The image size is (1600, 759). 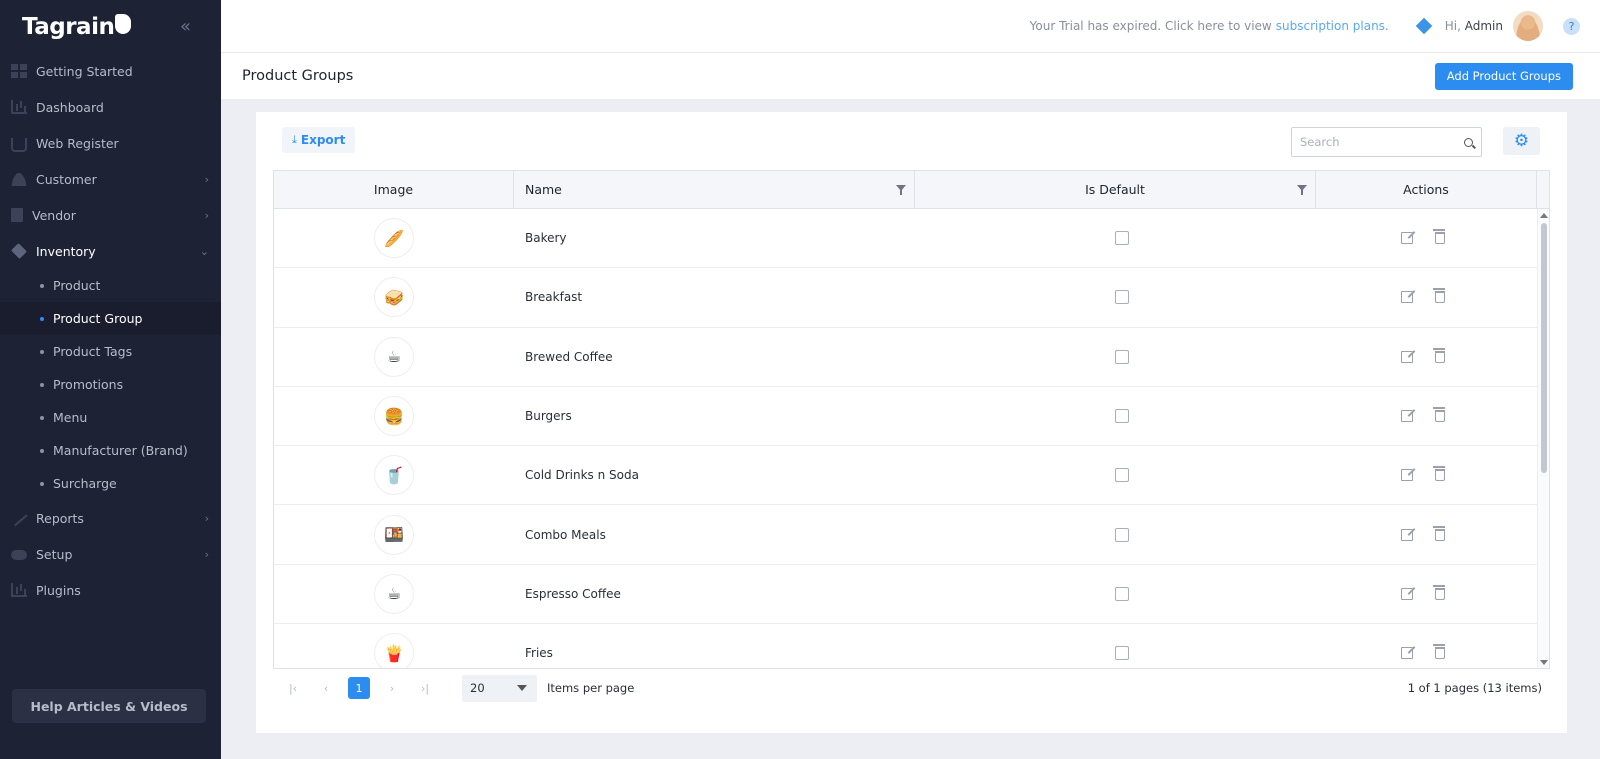 I want to click on last-page-icon: ›|, so click(x=425, y=688).